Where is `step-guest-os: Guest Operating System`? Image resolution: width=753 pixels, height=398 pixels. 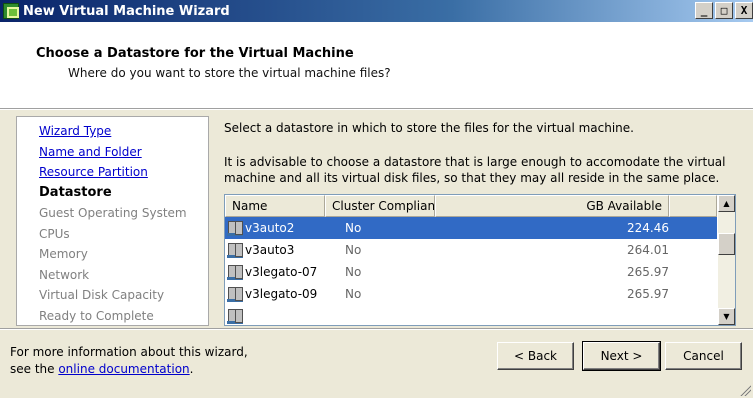
step-guest-os: Guest Operating System is located at coordinates (113, 213).